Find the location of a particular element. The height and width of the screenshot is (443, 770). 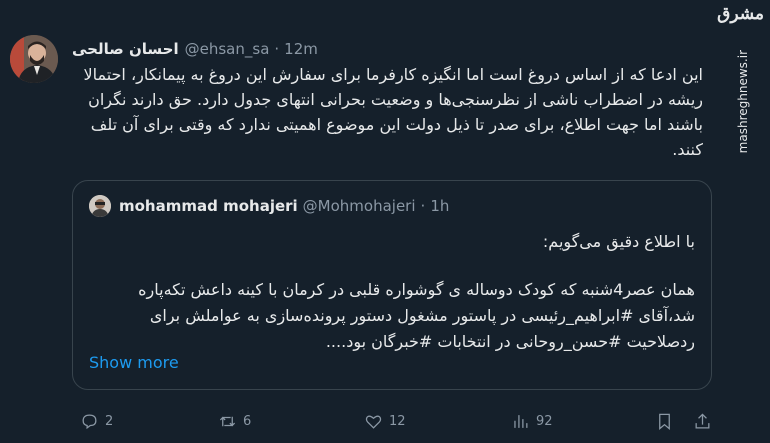

like-button: 12 is located at coordinates (385, 421).